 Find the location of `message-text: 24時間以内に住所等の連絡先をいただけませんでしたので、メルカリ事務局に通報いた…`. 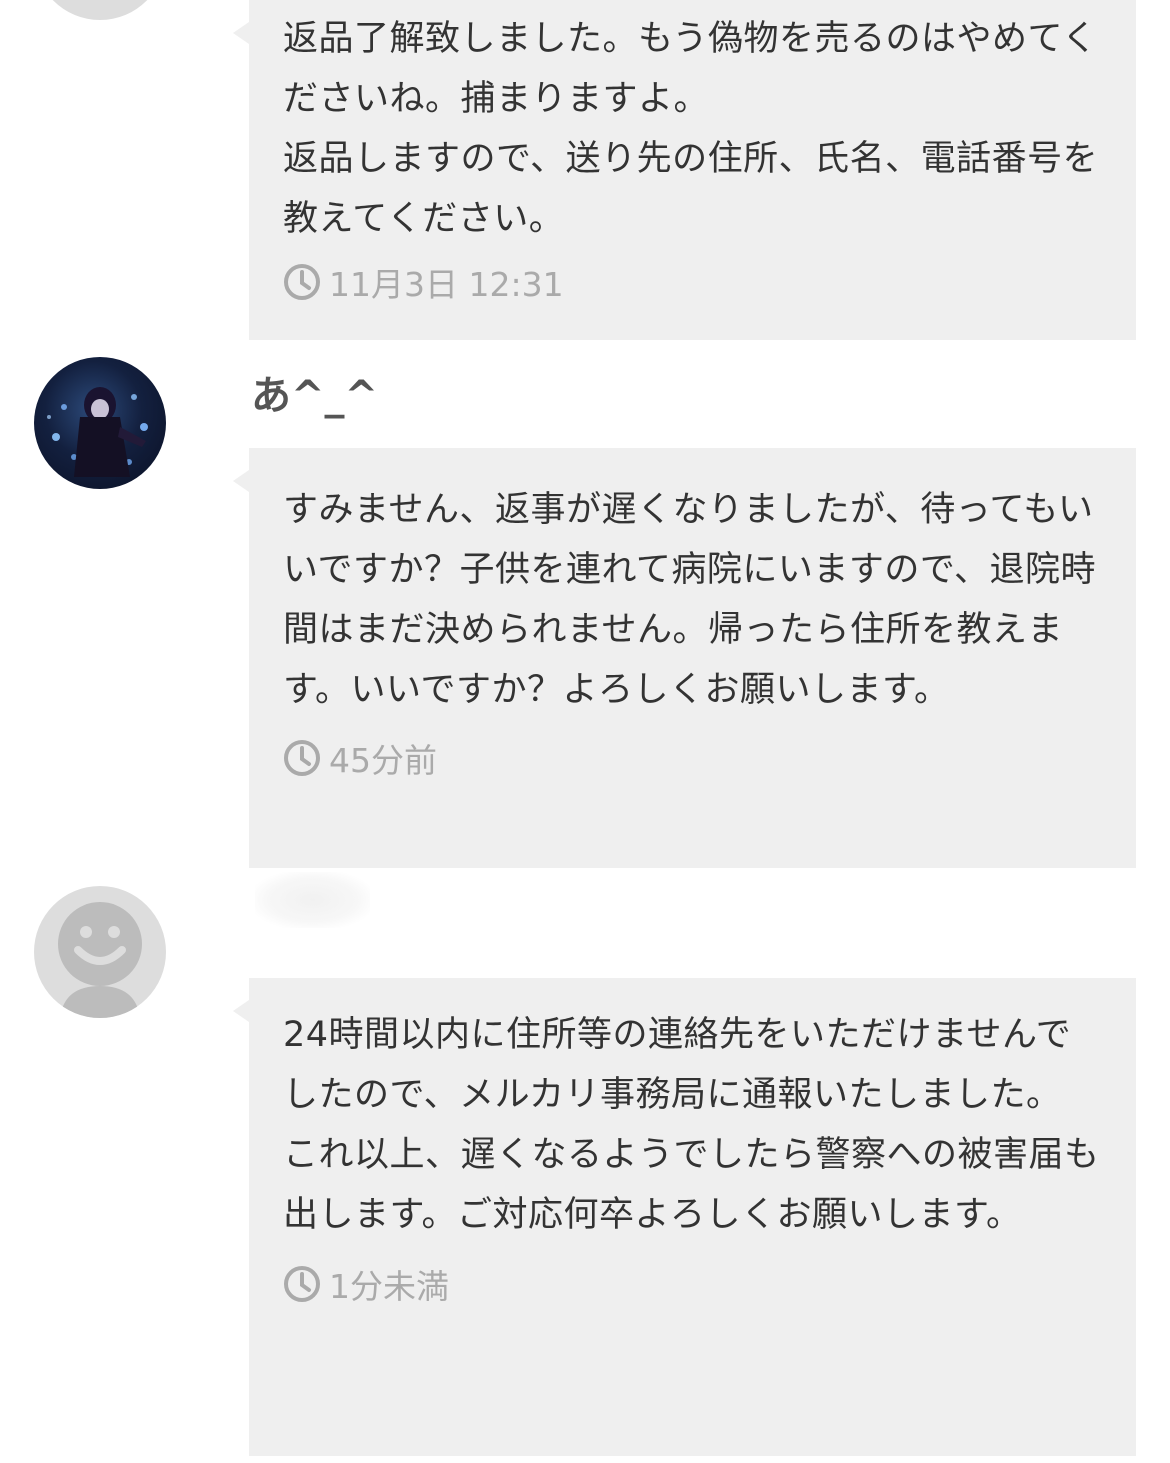

message-text: 24時間以内に住所等の連絡先をいただけませんでしたので、メルカリ事務局に通報いた… is located at coordinates (691, 1125).